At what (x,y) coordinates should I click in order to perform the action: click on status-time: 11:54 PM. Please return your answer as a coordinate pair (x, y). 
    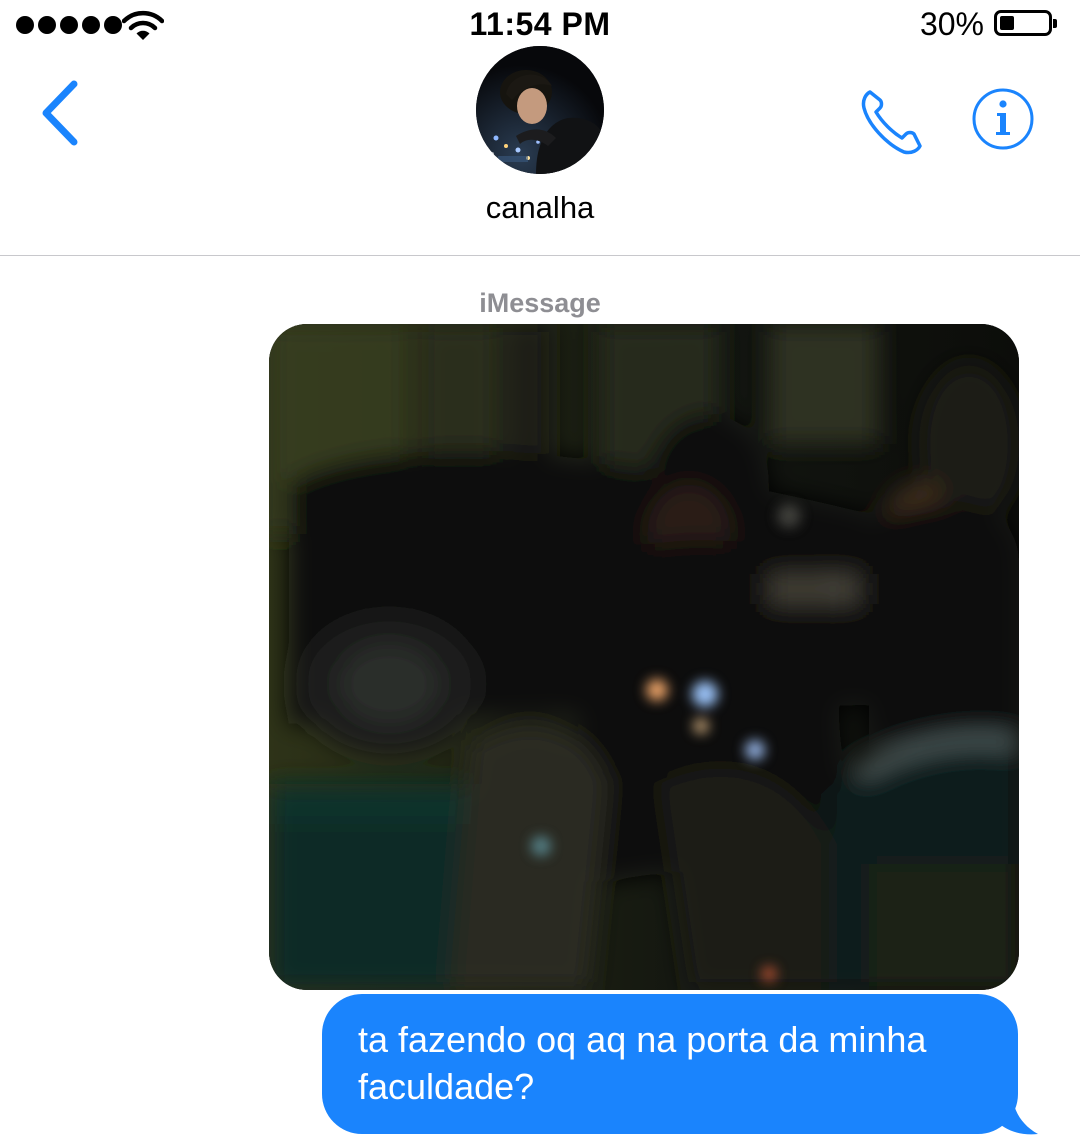
    Looking at the image, I should click on (540, 24).